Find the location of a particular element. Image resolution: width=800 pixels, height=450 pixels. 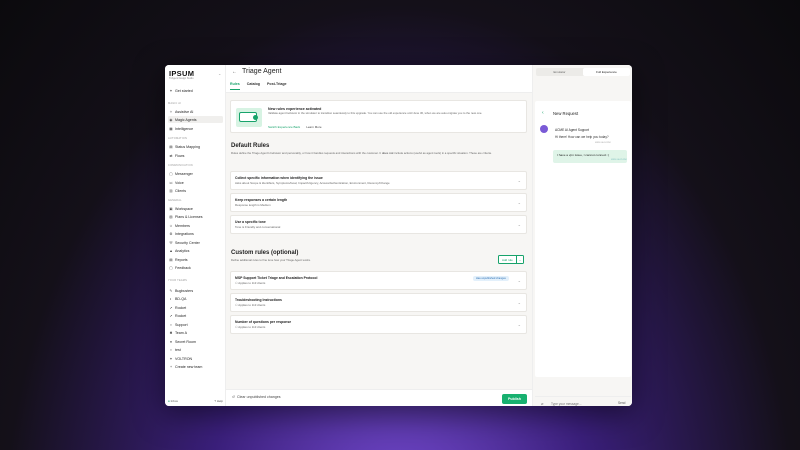

sidebar-item-workspace: ▣ Workspace is located at coordinates (195, 208).